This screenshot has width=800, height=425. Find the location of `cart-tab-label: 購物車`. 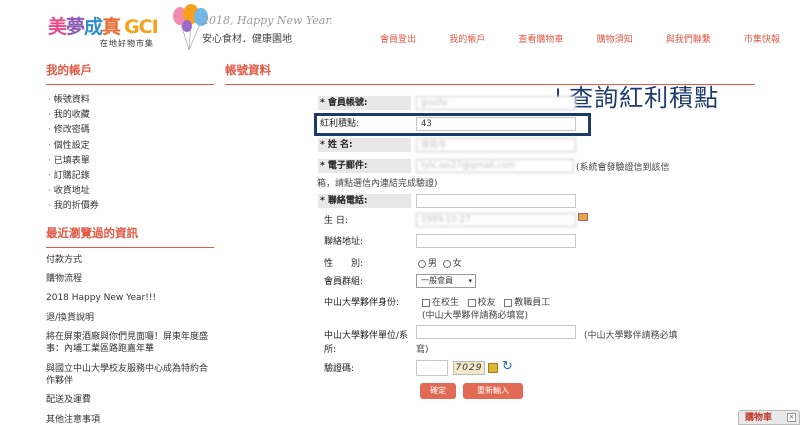

cart-tab-label: 購物車 is located at coordinates (759, 418).